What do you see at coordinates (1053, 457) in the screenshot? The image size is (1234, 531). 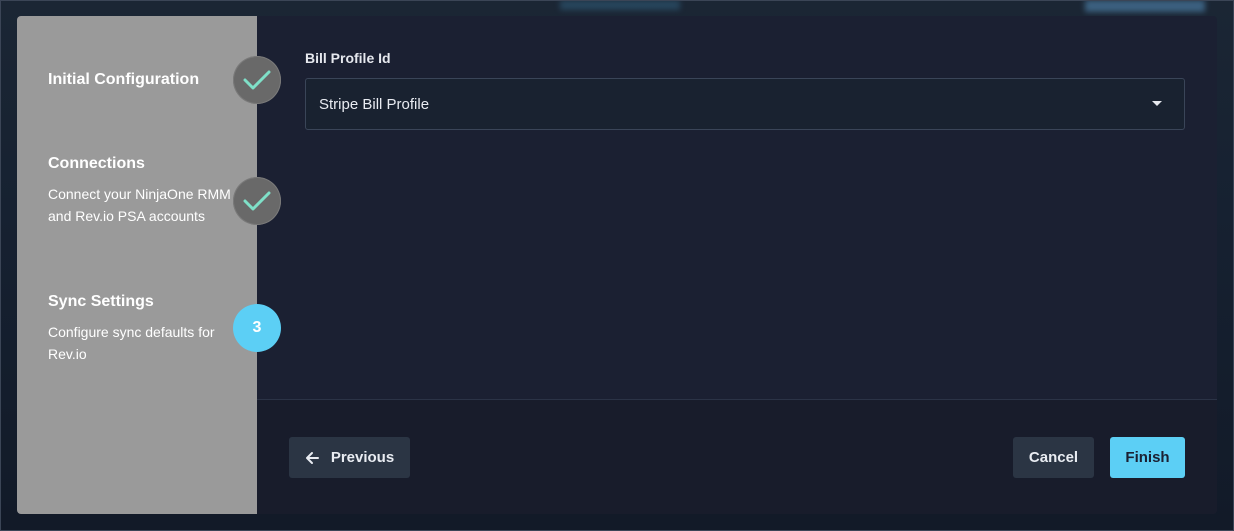 I see `cancel-button: Cancel` at bounding box center [1053, 457].